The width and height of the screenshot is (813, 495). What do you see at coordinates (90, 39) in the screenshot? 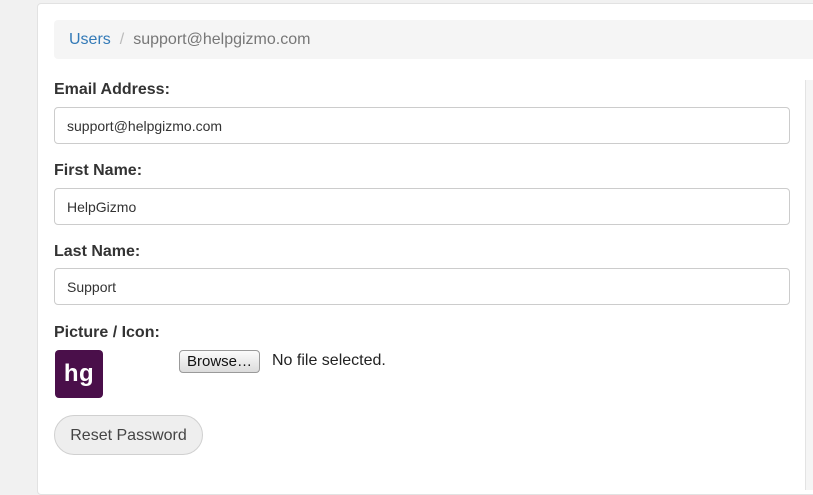
I see `breadcrumb-link-users: Users` at bounding box center [90, 39].